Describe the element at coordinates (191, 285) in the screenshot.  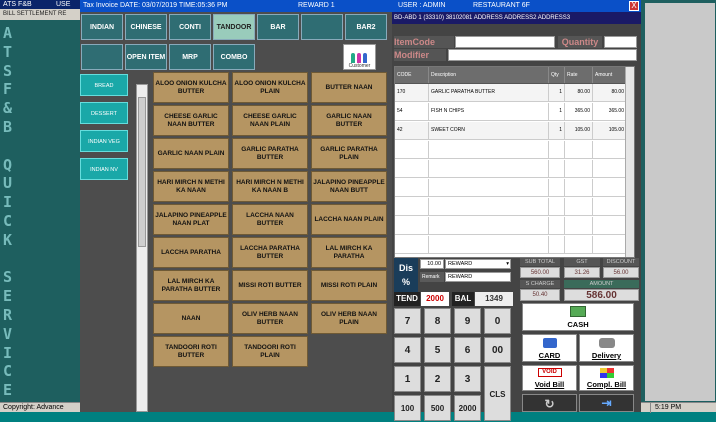
I see `menu-item-button: LAL MIRCH KA PARATHA BUTTER` at that location.